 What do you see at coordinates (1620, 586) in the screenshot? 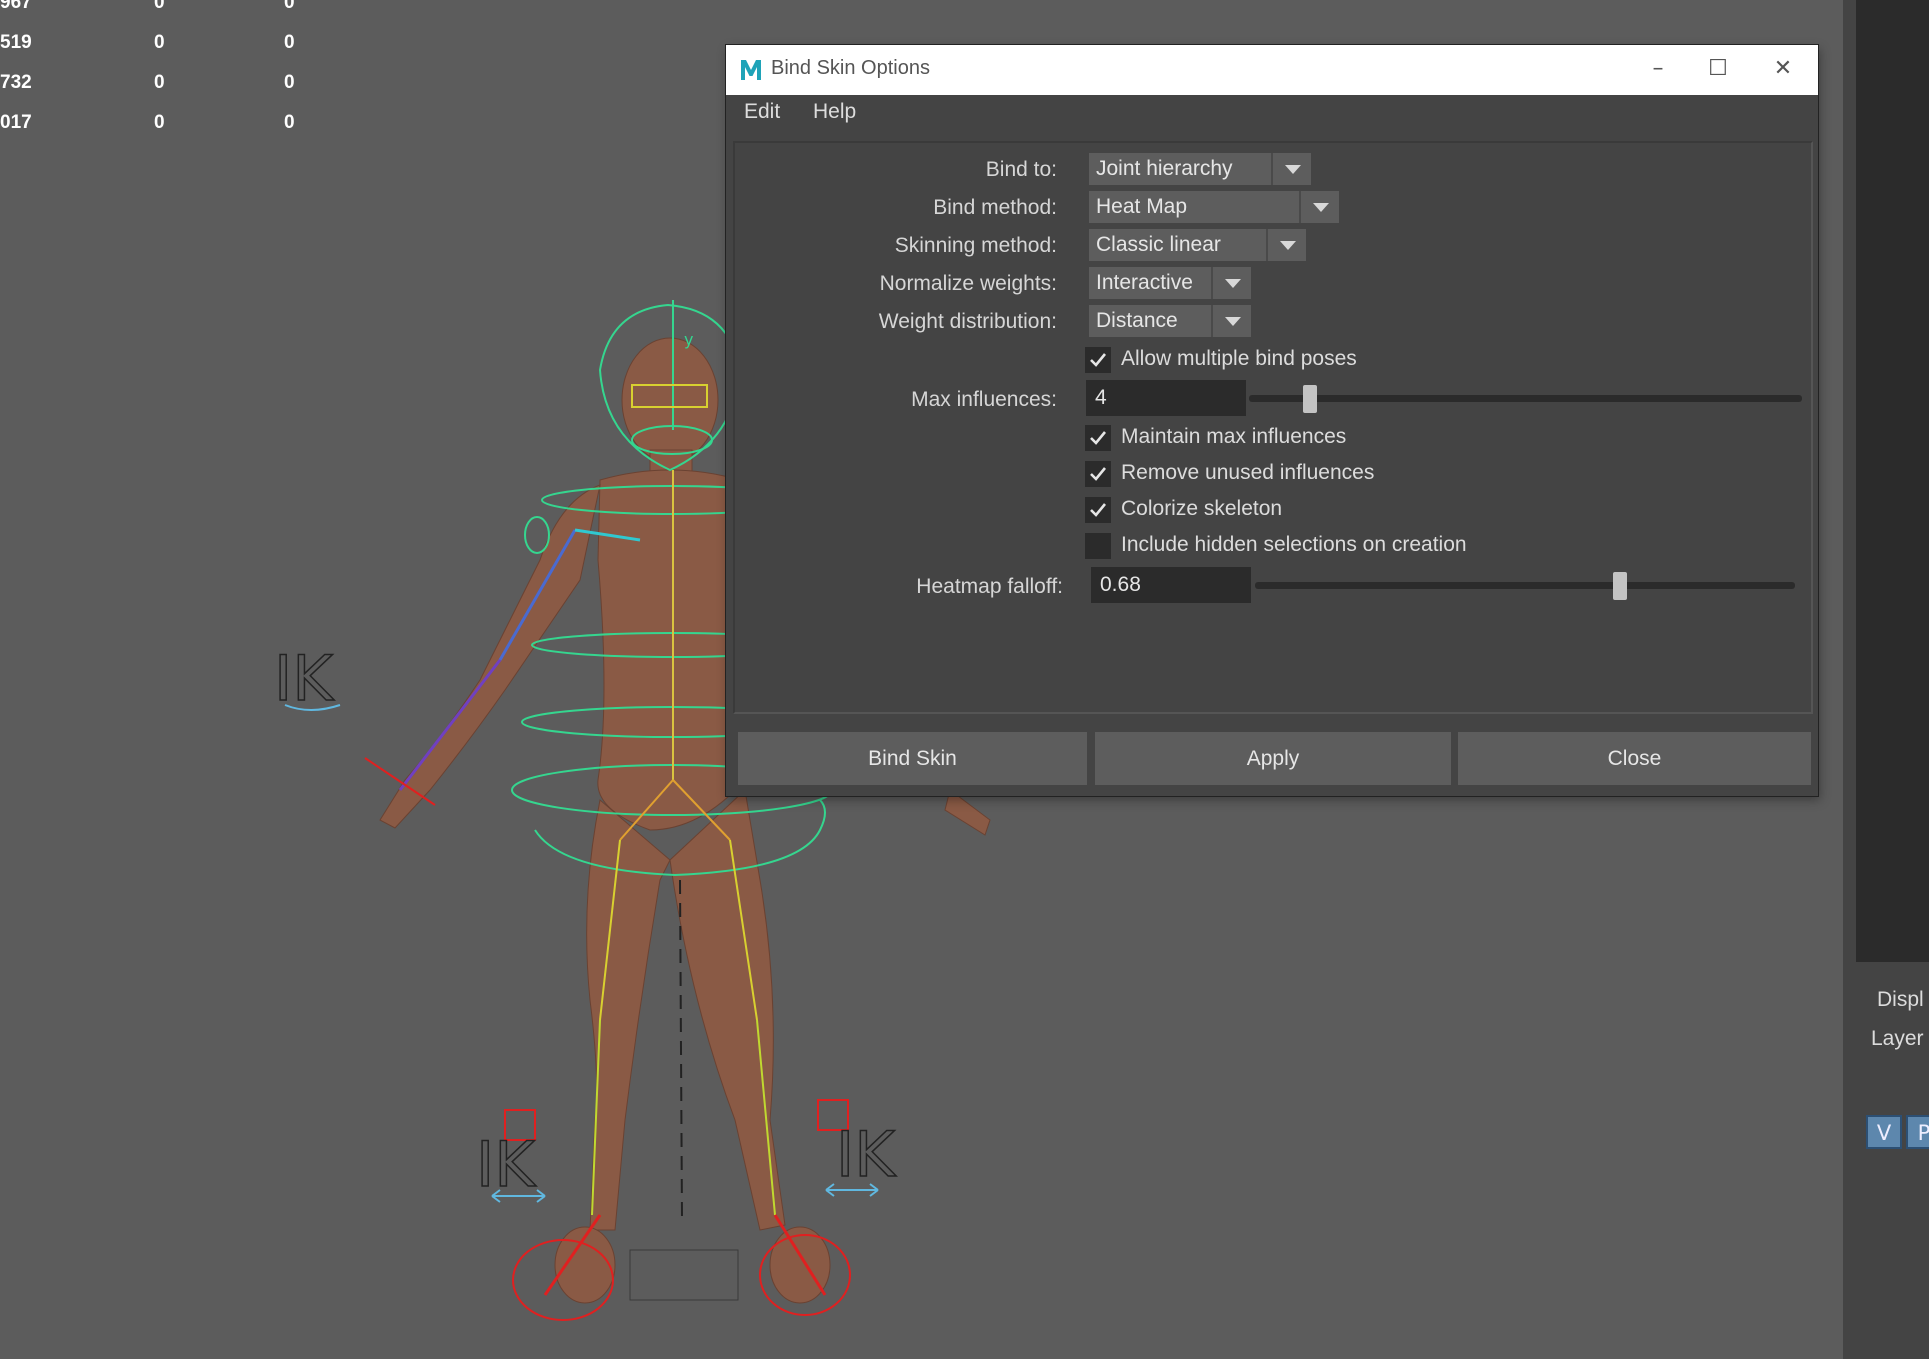
I see `heatmap-falloff-slider-thumb` at bounding box center [1620, 586].